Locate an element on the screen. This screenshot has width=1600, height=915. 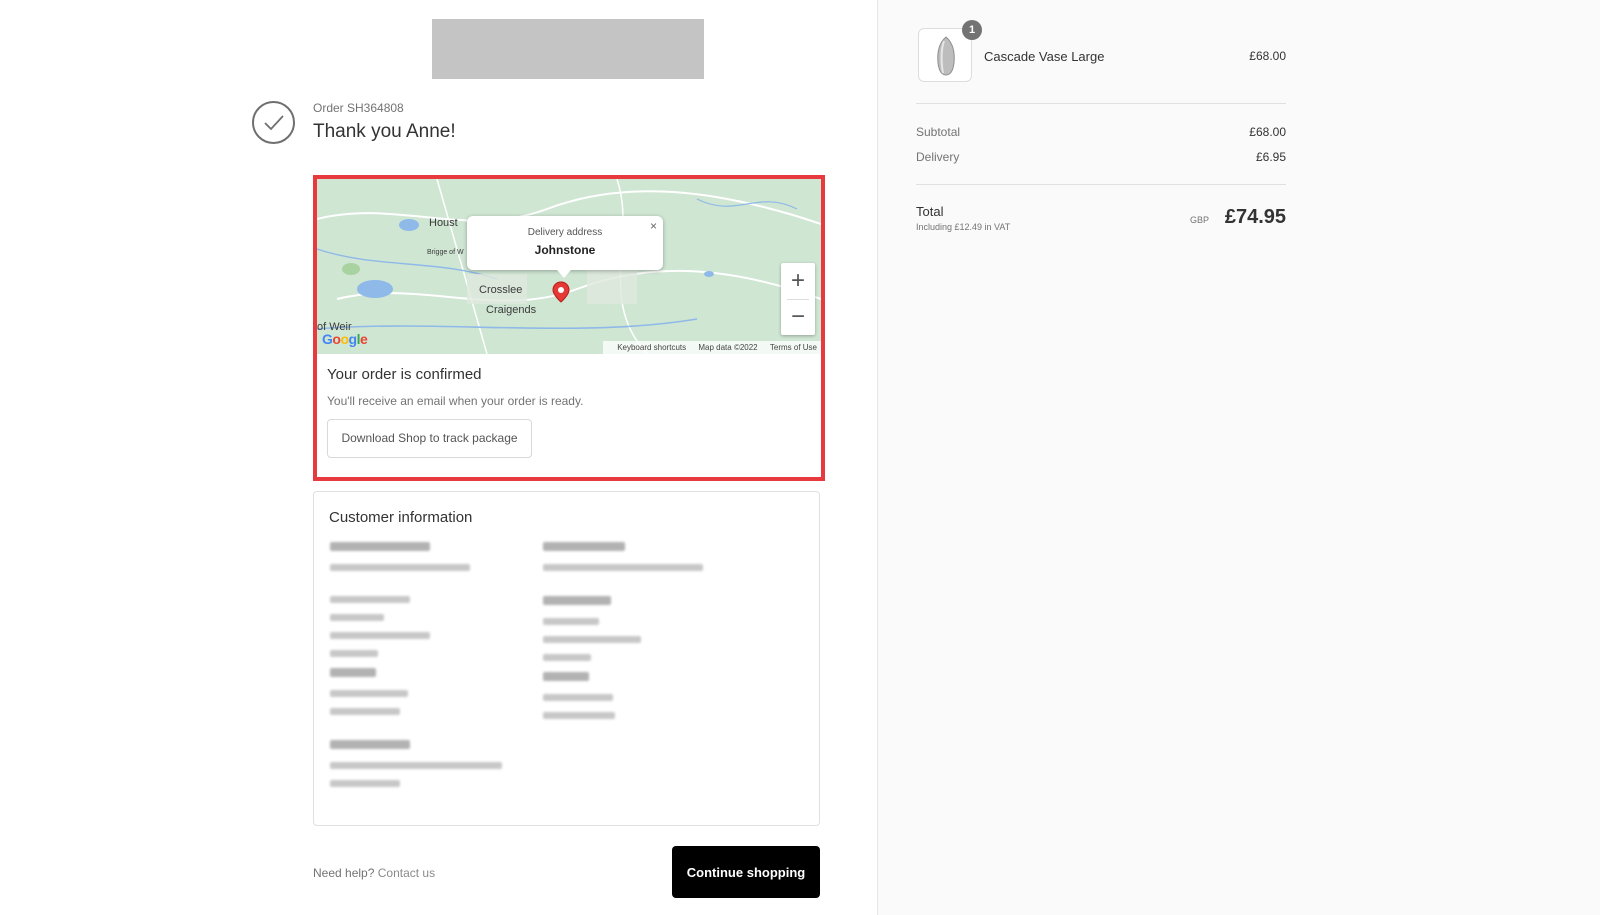
popup-title: Delivery address is located at coordinates (565, 232).